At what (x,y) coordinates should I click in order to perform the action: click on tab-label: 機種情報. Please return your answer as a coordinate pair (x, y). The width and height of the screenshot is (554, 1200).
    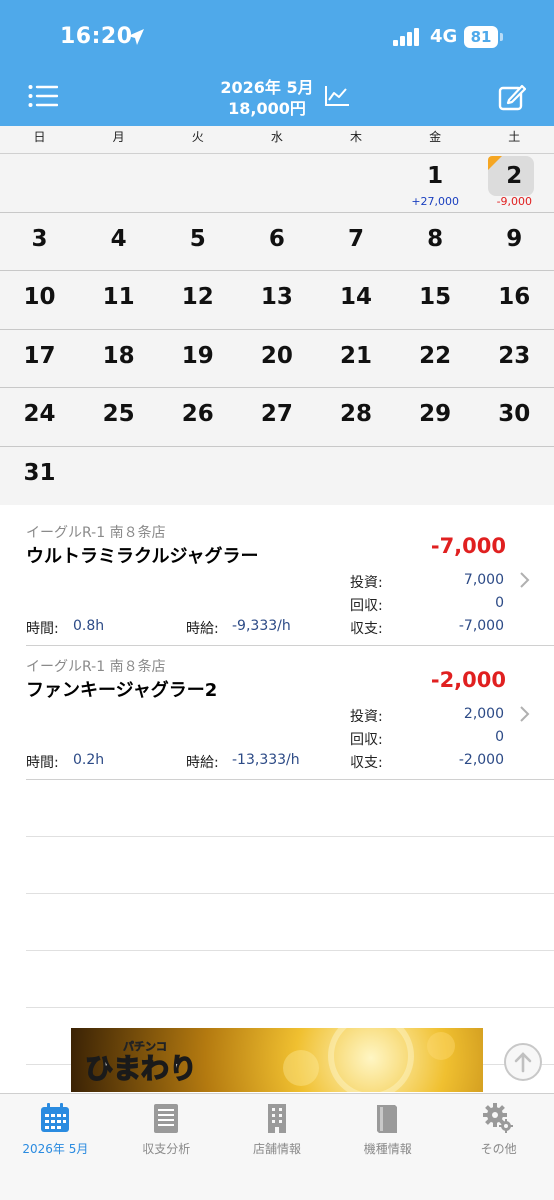
    Looking at the image, I should click on (387, 1149).